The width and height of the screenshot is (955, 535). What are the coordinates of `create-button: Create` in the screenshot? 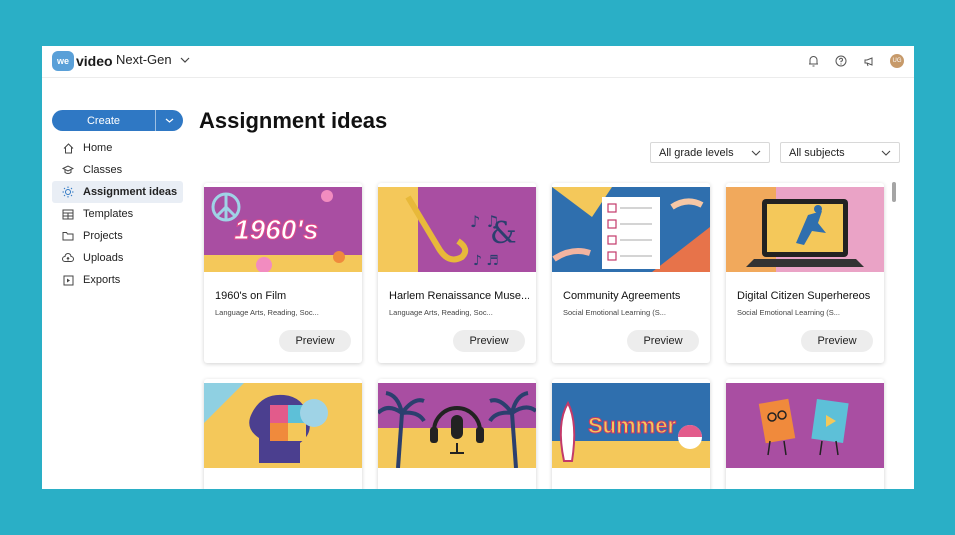 It's located at (117, 120).